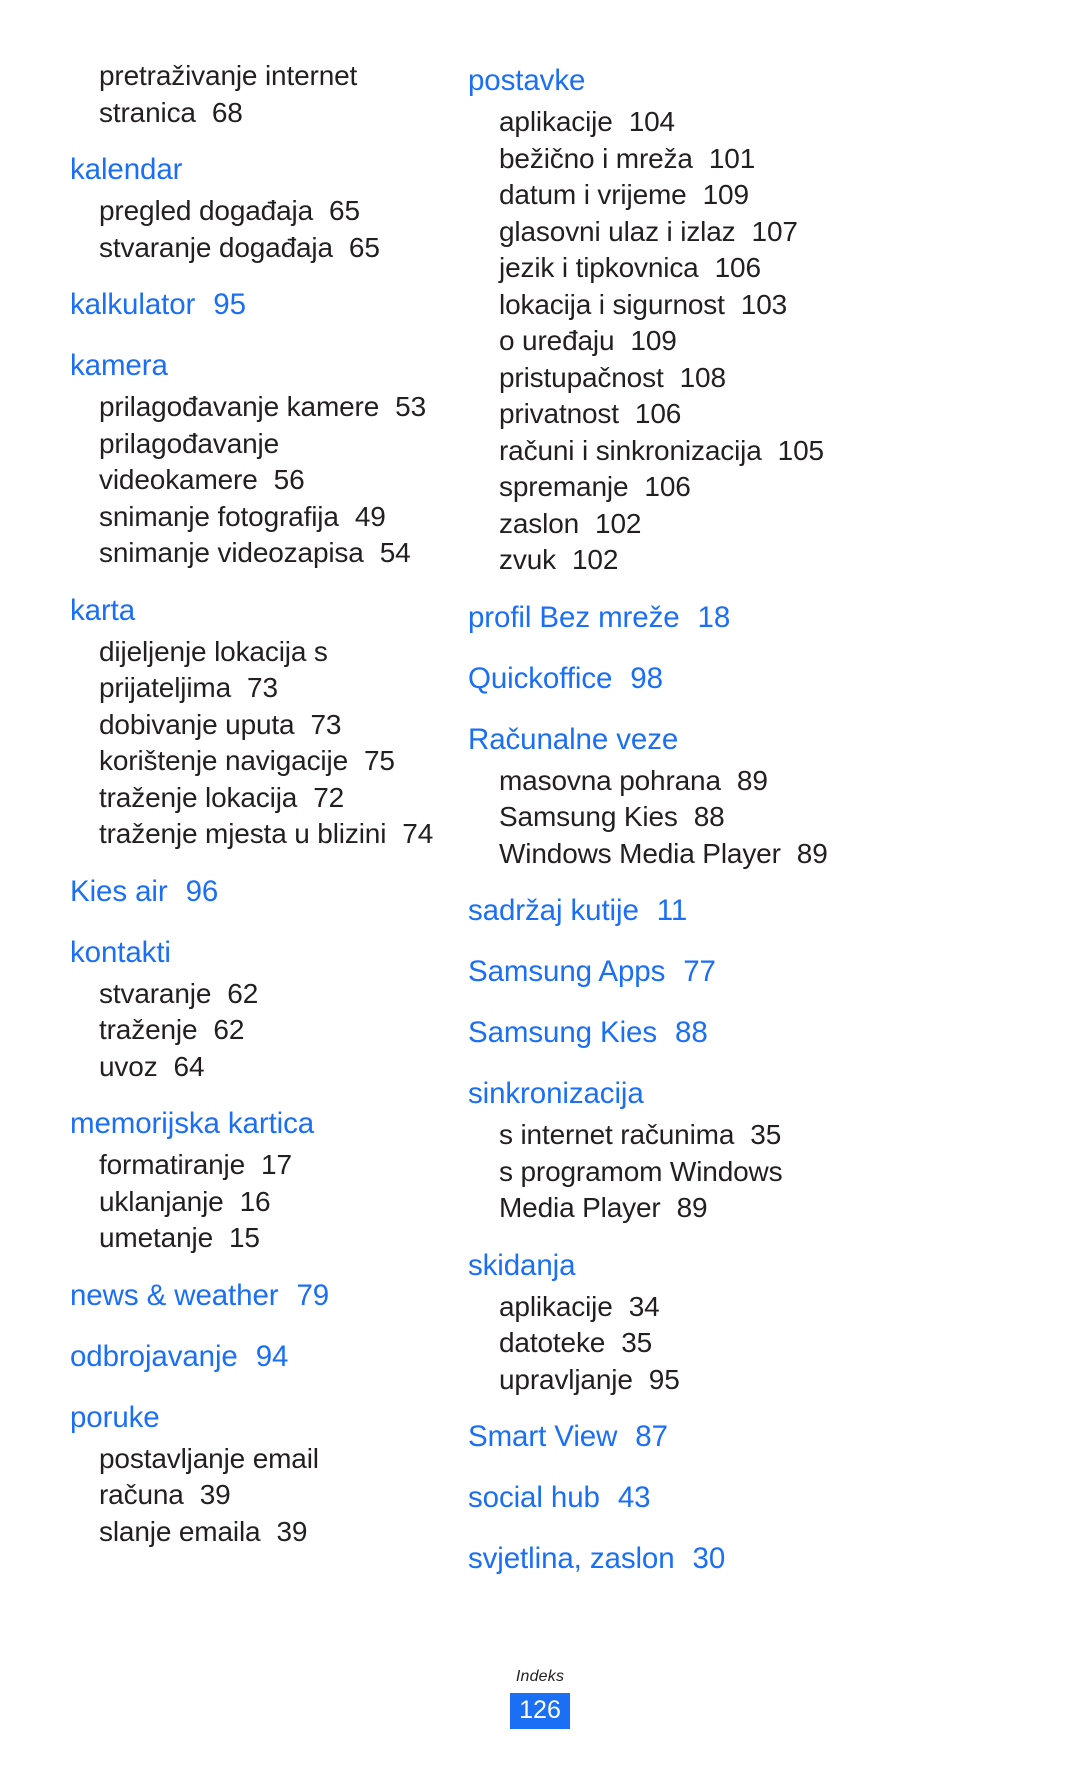 This screenshot has width=1080, height=1771. I want to click on index-subentry-label: Media Player, so click(580, 1207).